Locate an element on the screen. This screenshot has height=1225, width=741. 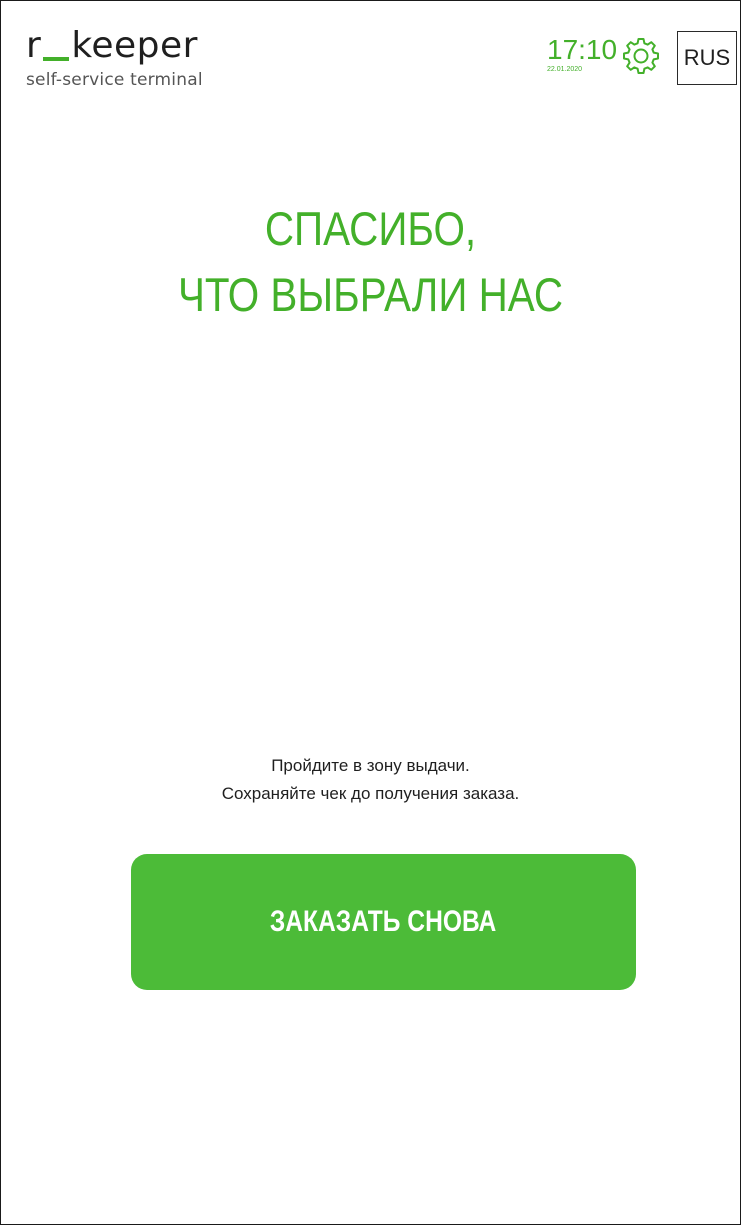
clock: 17:10 22.01.2020 is located at coordinates (582, 55).